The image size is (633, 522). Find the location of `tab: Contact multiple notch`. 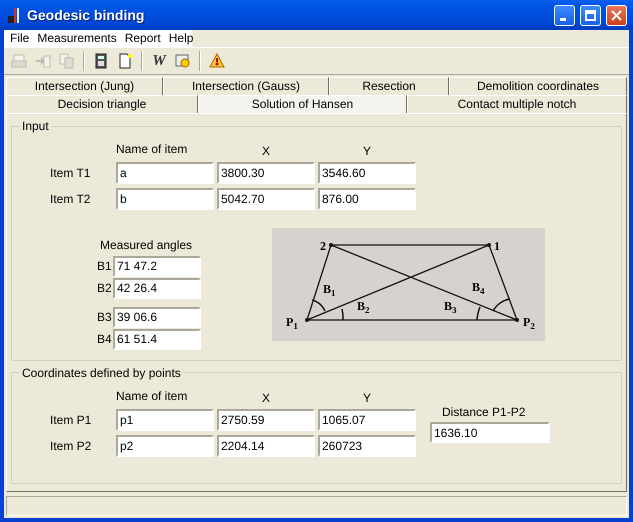

tab: Contact multiple notch is located at coordinates (517, 104).